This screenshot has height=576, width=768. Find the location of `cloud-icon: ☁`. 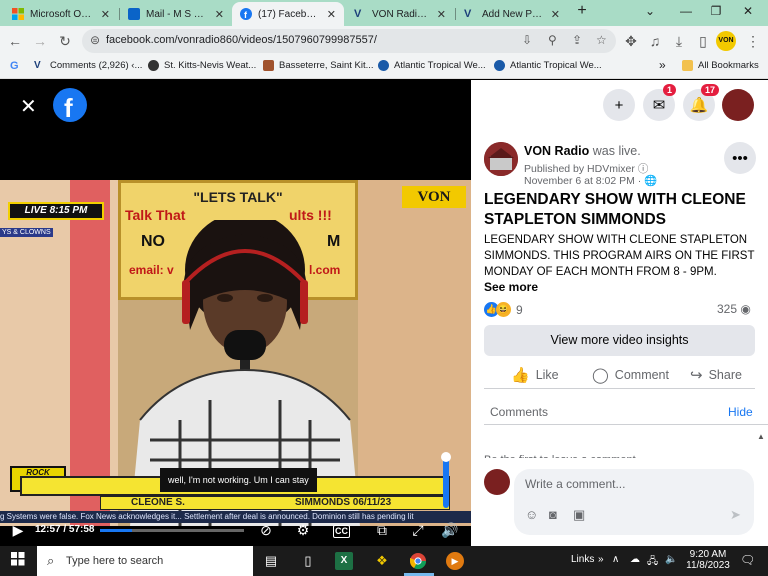

cloud-icon: ☁ is located at coordinates (635, 559).